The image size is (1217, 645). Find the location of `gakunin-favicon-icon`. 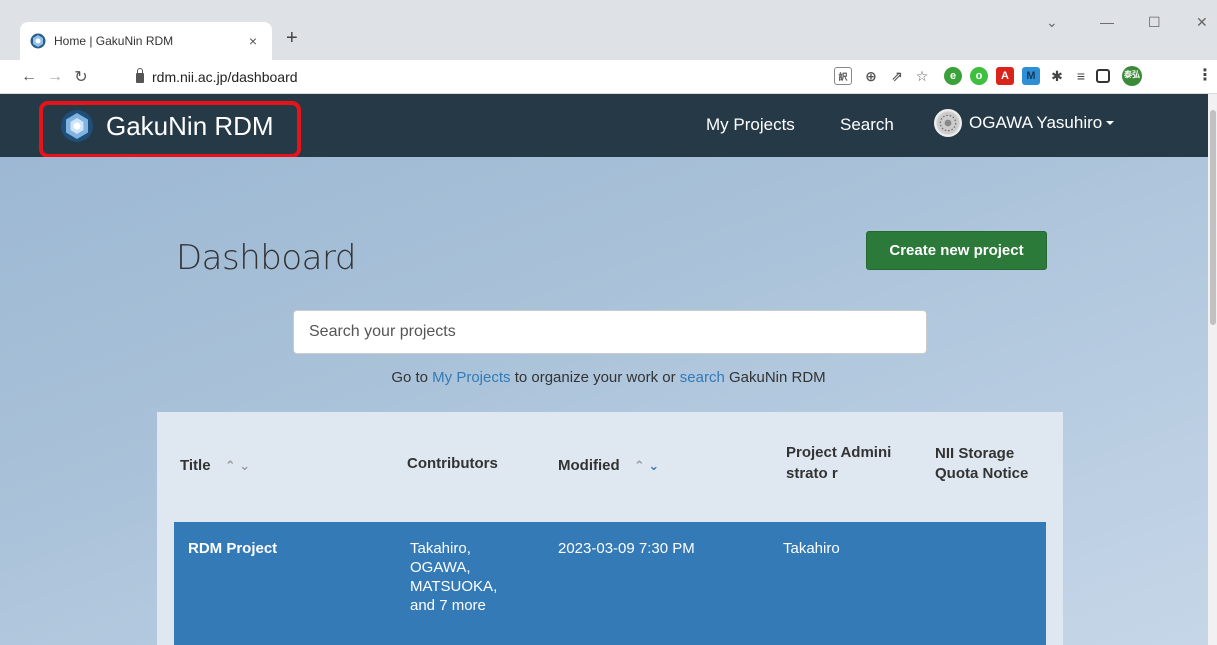

gakunin-favicon-icon is located at coordinates (38, 41).